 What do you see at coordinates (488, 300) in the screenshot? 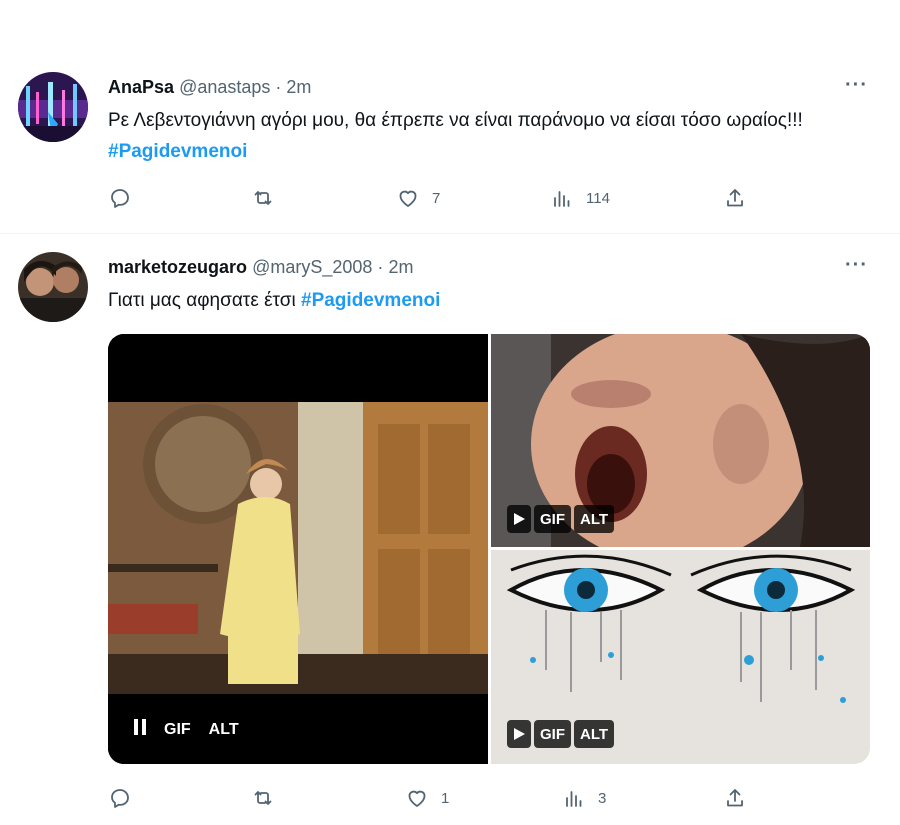
I see `tweet-text: Γιατι μας αφησατε έτσι #Pagidevmenoi` at bounding box center [488, 300].